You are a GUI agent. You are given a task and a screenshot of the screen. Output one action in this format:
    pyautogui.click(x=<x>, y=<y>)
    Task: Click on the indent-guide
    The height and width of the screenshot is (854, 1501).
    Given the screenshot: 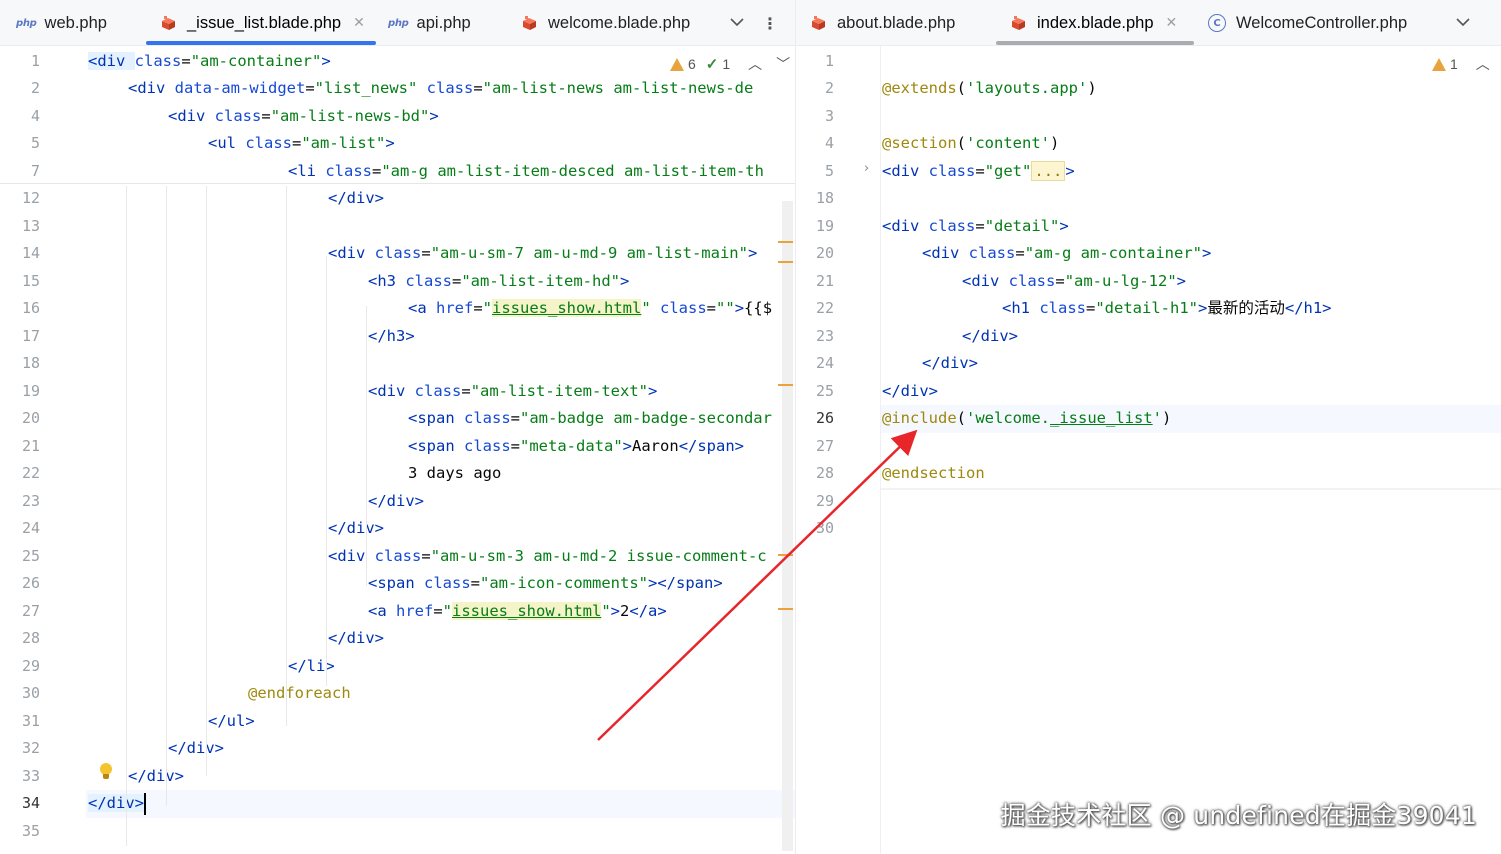 What is the action you would take?
    pyautogui.click(x=326, y=471)
    